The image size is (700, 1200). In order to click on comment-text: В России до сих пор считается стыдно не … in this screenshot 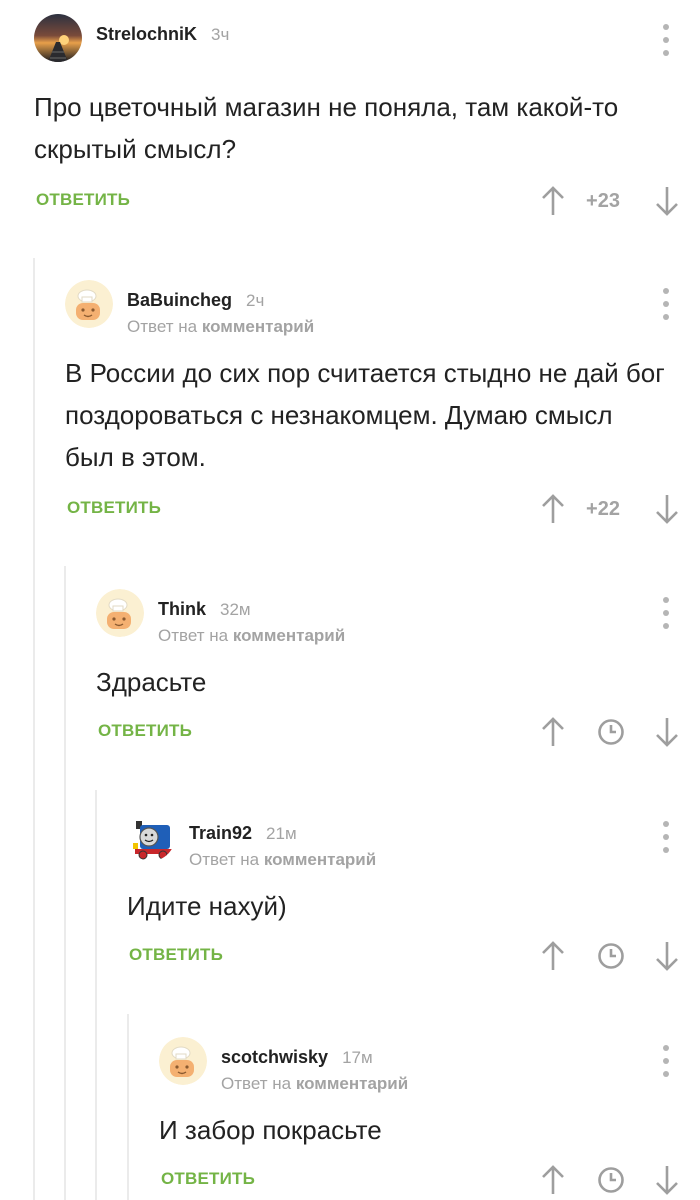, I will do `click(365, 415)`.